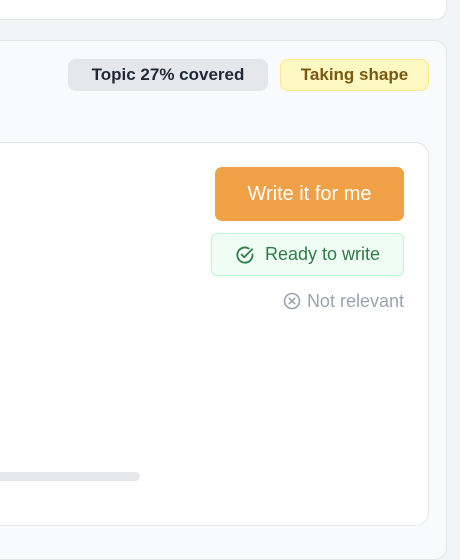  I want to click on ready-to-write-indicator: Ready to write, so click(307, 254).